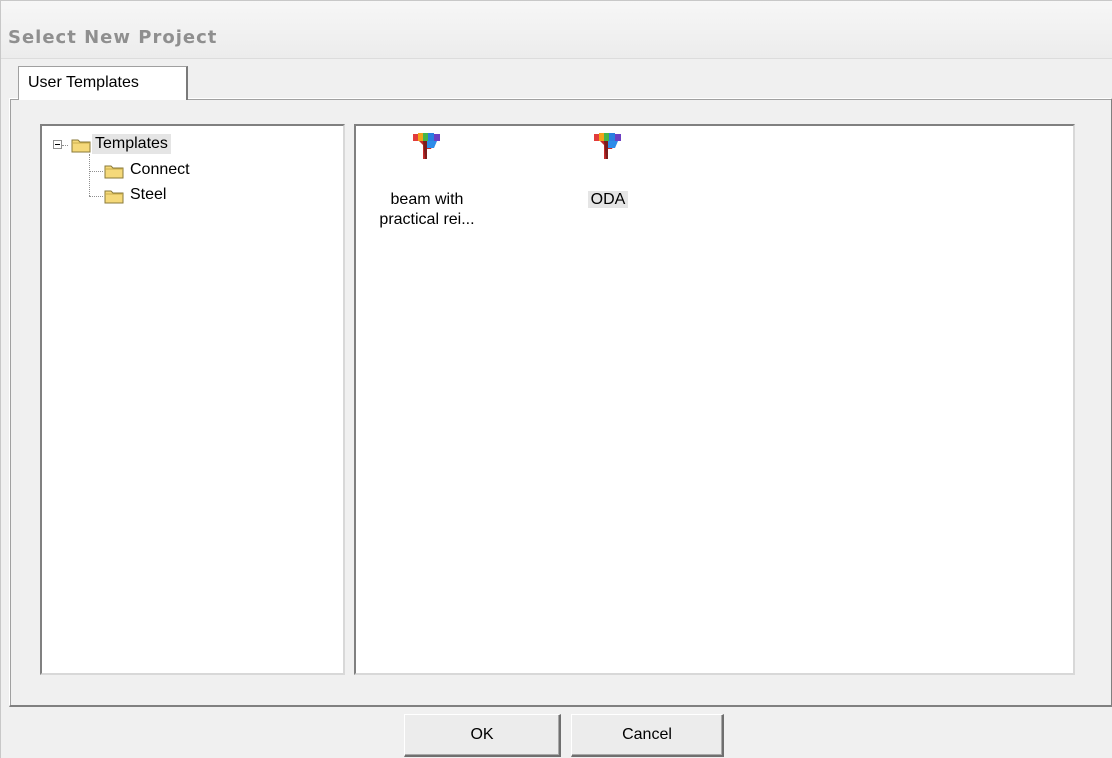 This screenshot has width=1112, height=758. Describe the element at coordinates (131, 144) in the screenshot. I see `tree-item-label: Templates` at that location.